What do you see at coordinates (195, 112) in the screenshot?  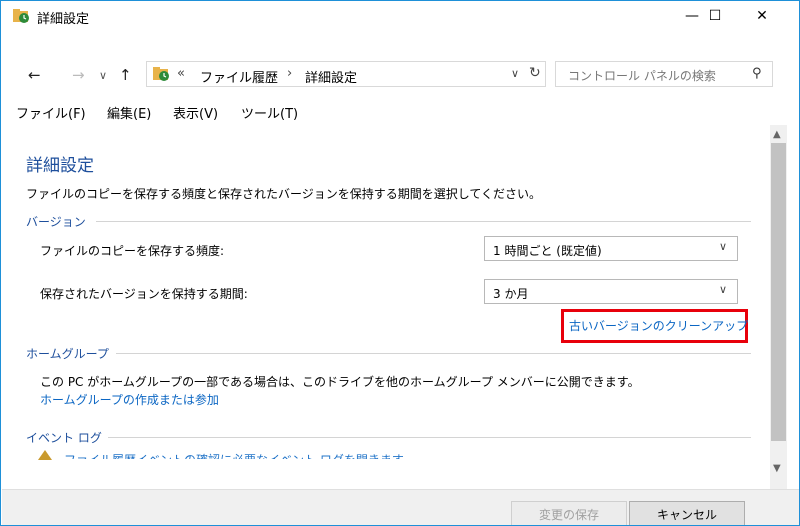 I see `menu-view: 表示(V)` at bounding box center [195, 112].